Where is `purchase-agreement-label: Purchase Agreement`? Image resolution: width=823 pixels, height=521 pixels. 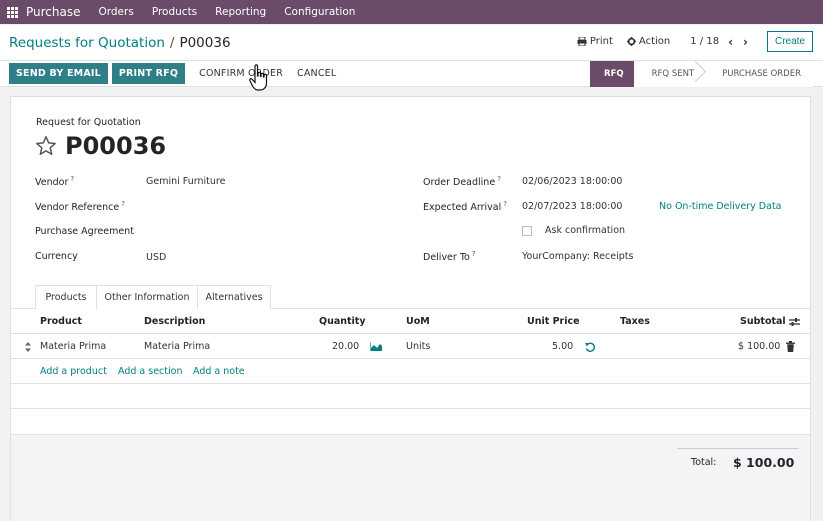 purchase-agreement-label: Purchase Agreement is located at coordinates (84, 231).